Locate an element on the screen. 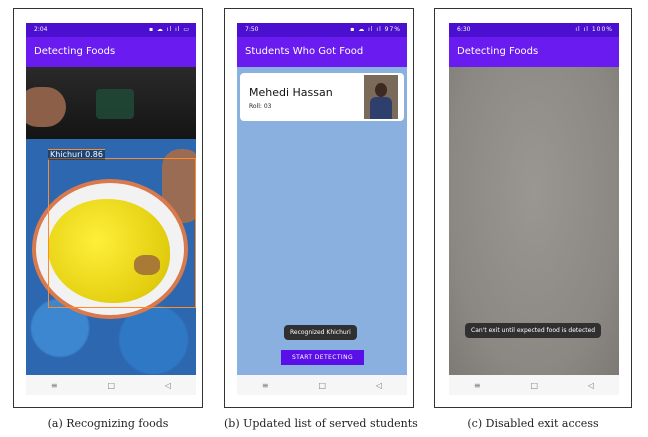 The width and height of the screenshot is (648, 437). status-icons: ▪ ☁ ıl ıl 97% is located at coordinates (375, 29).